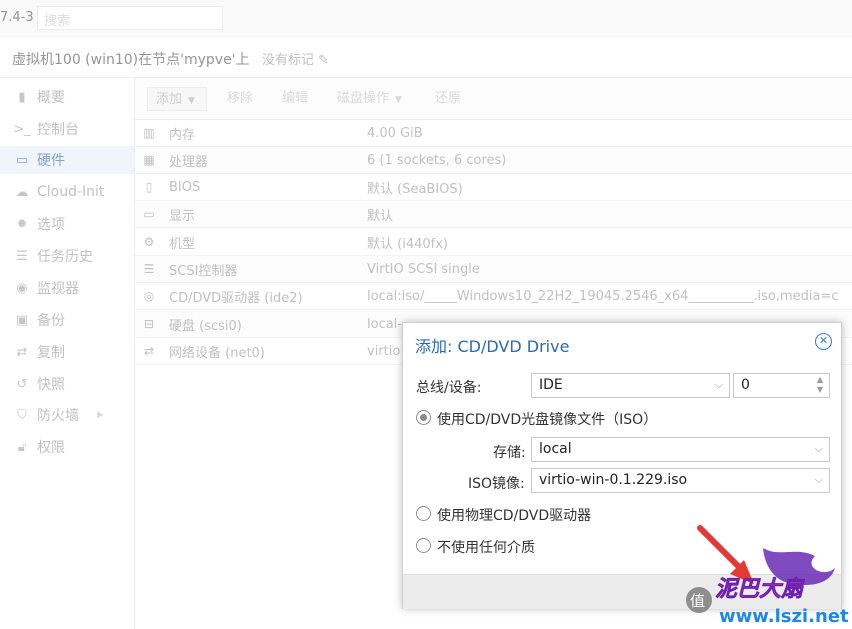  I want to click on iso-image-label: ISO镜像:, so click(496, 484).